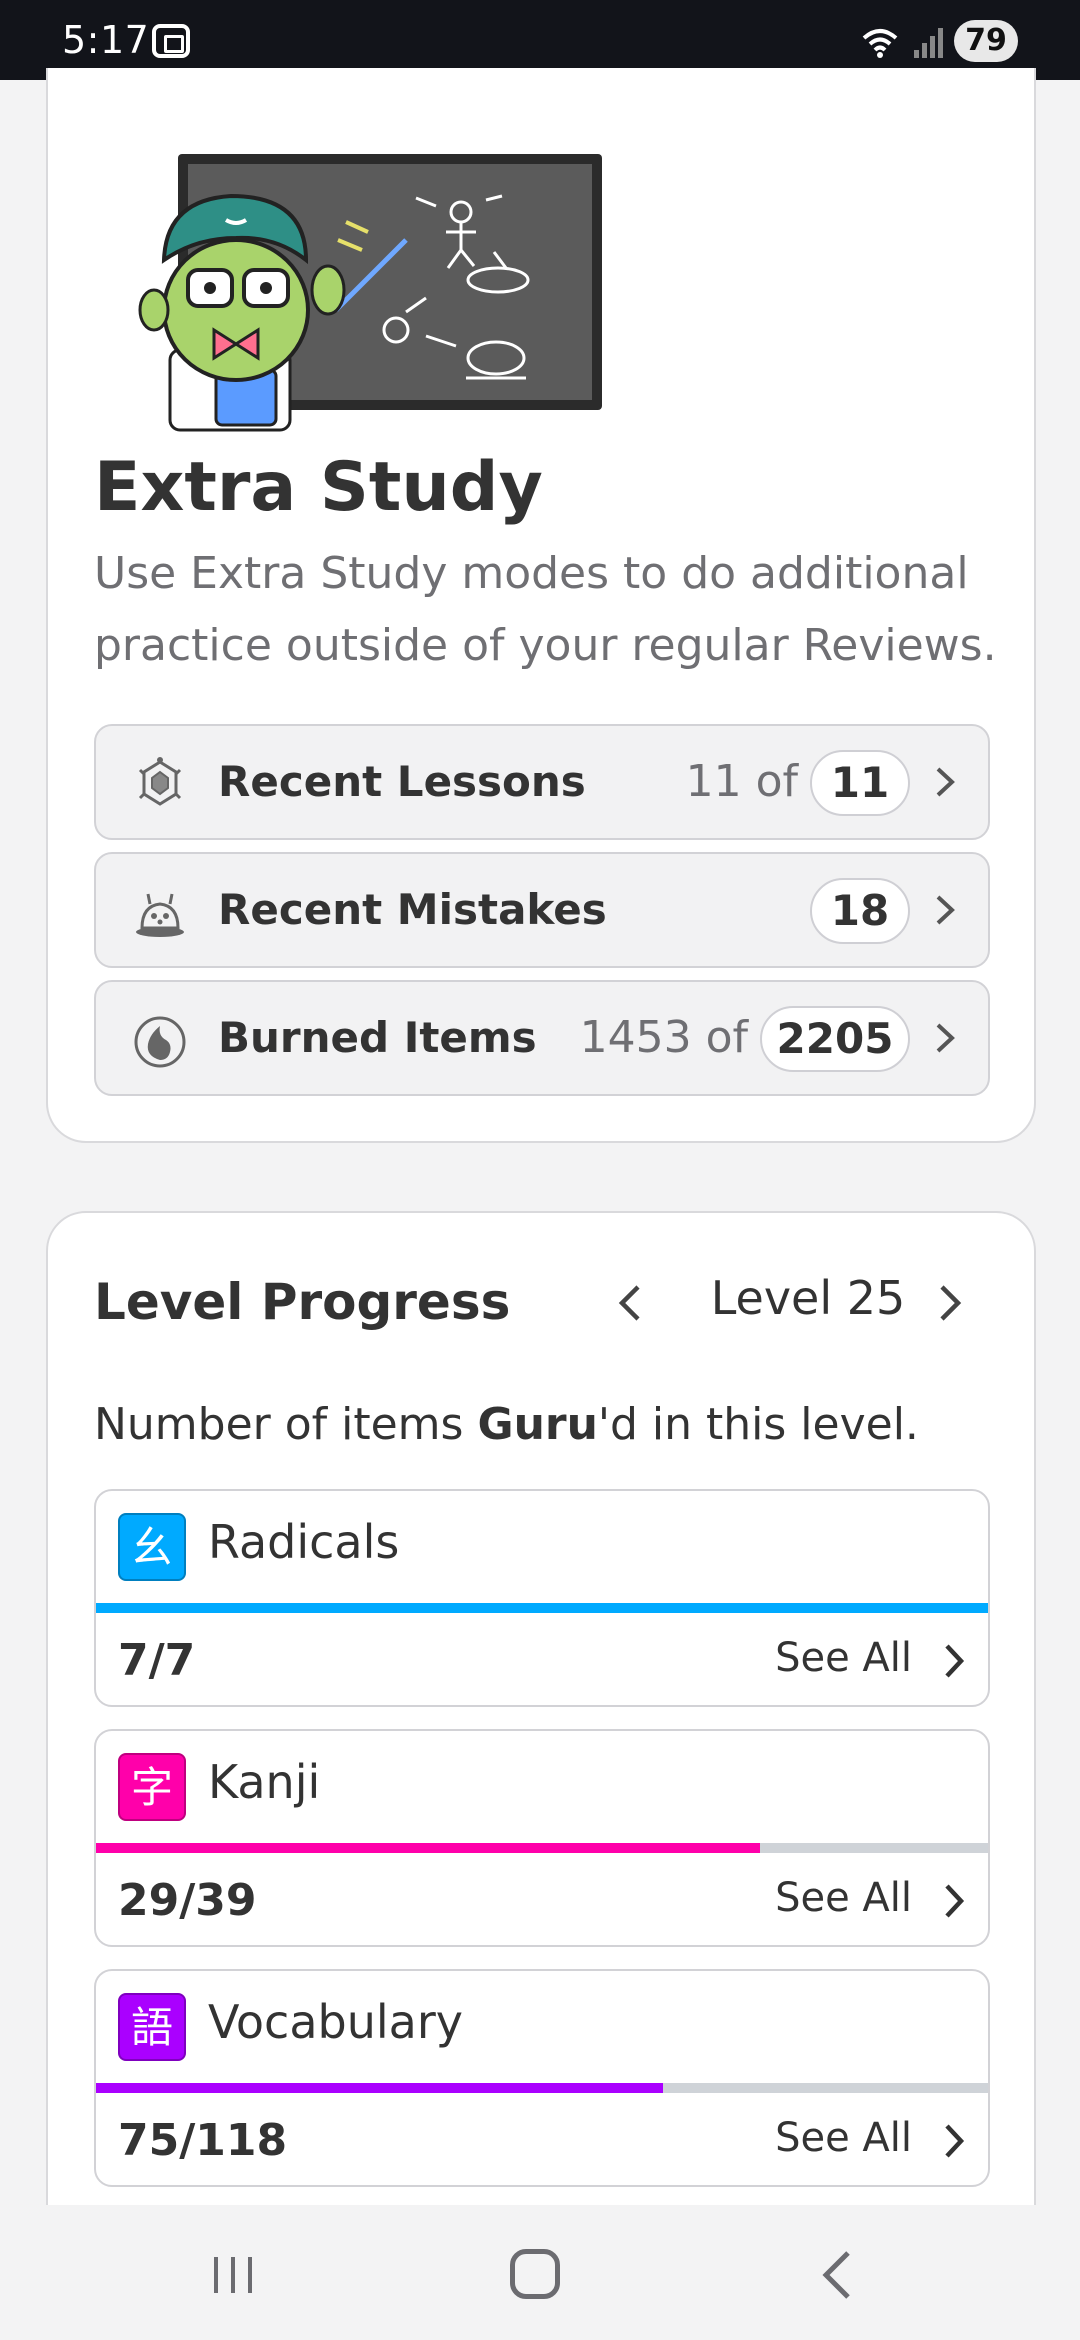  Describe the element at coordinates (152, 1787) in the screenshot. I see `kanji-badge-icon: 字` at that location.